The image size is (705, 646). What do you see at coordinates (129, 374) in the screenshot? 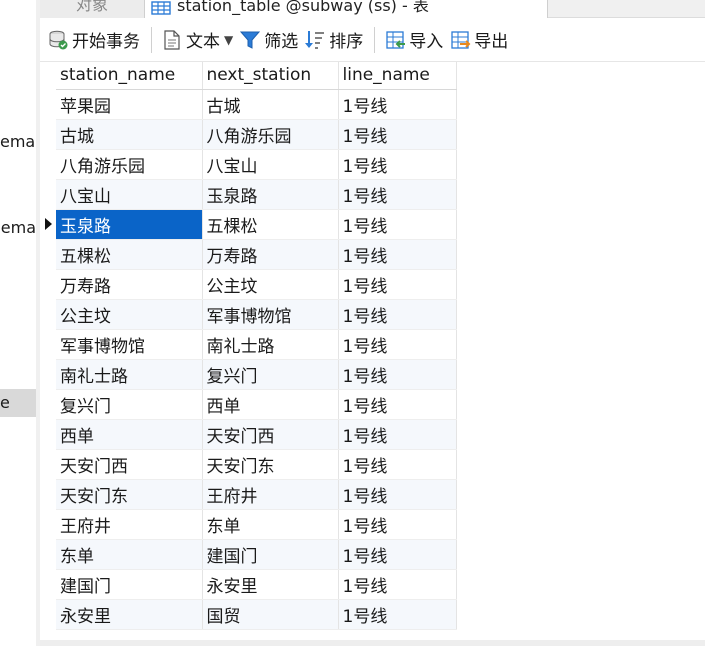
I see `cell-station-name: 南礼士路` at bounding box center [129, 374].